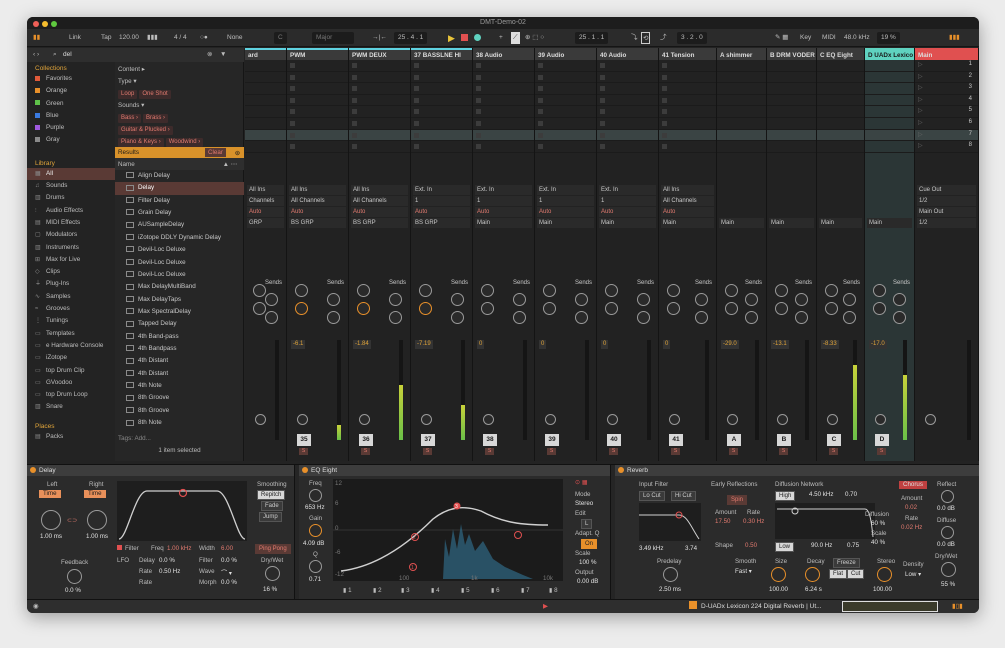 This screenshot has height=648, width=1005. Describe the element at coordinates (317, 200) in the screenshot. I see `input-channel-dropdown: All Channels` at that location.